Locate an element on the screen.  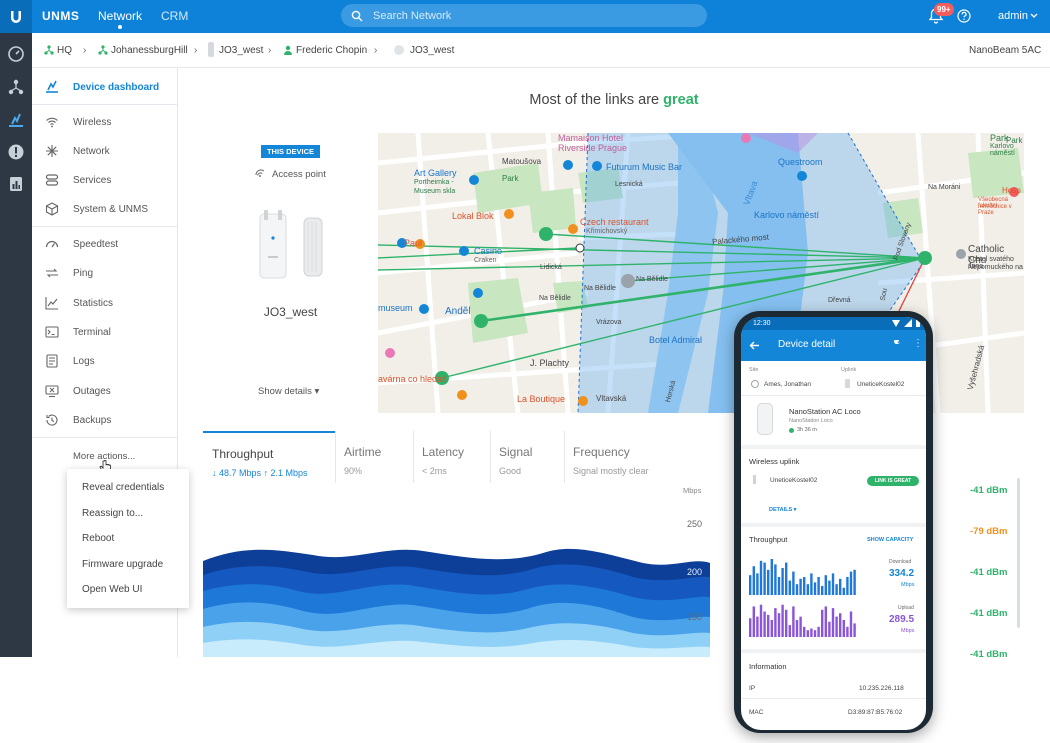
phone-device-name: NanoStation AC Loco is located at coordinates (825, 411).